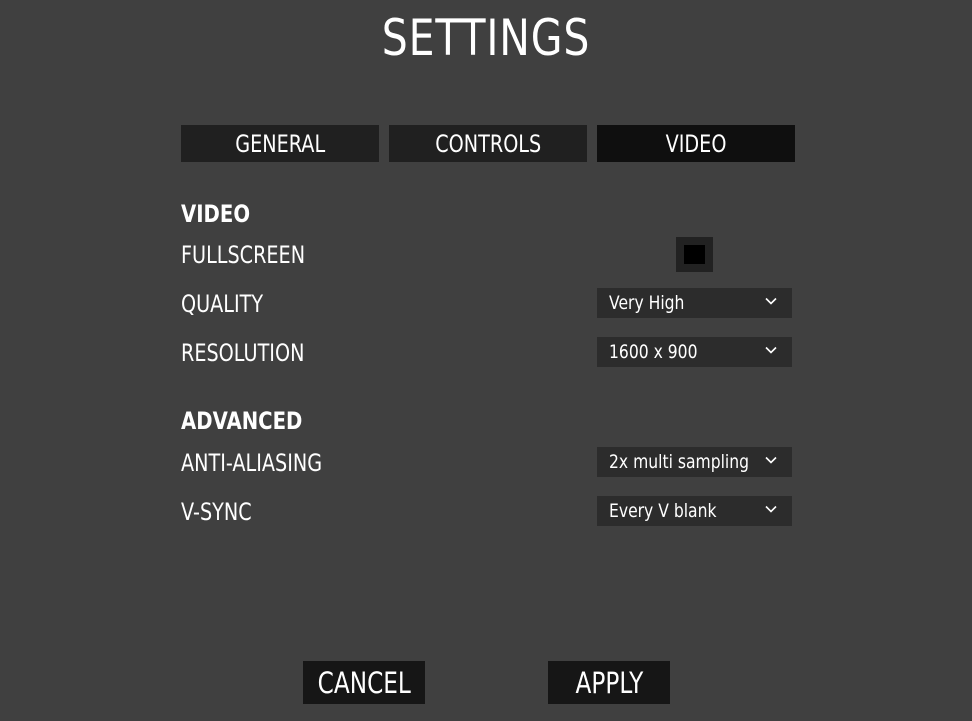 This screenshot has width=972, height=721. I want to click on resolution-select: 1600 x 900, so click(694, 352).